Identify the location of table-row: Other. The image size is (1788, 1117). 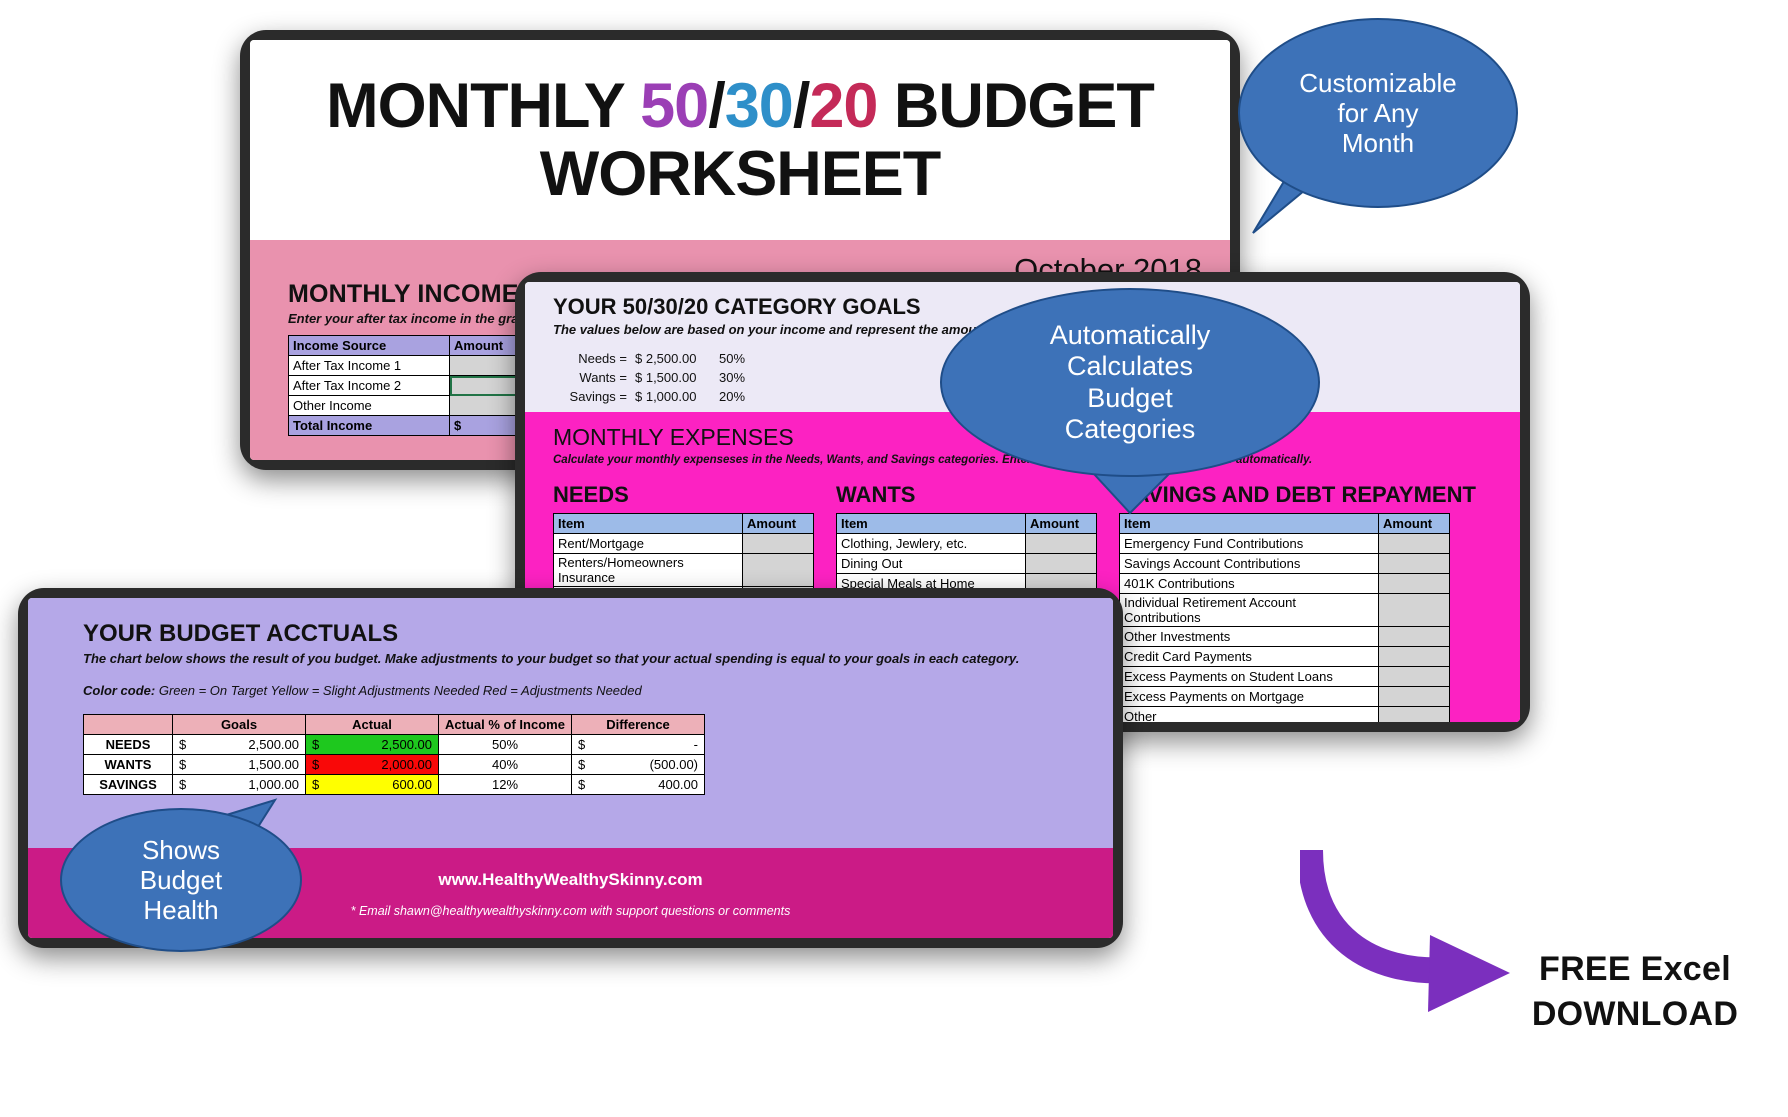
(1284, 714).